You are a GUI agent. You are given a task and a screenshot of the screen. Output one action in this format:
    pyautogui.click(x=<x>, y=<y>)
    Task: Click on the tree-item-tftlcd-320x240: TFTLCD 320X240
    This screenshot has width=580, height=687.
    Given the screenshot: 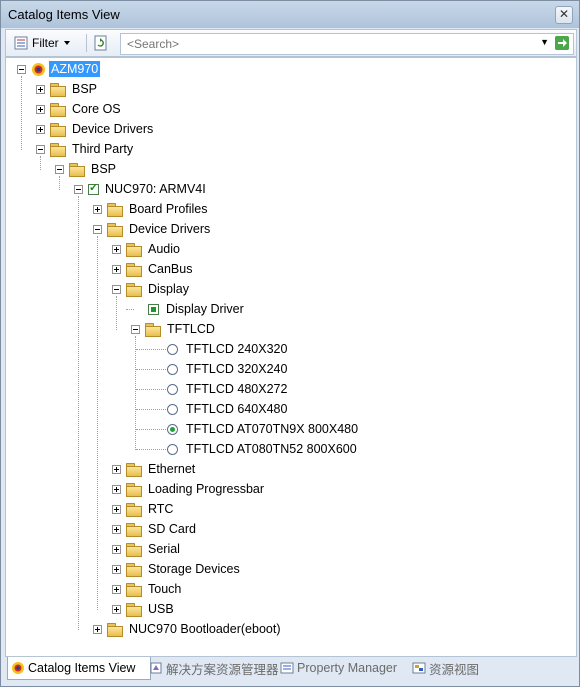 What is the action you would take?
    pyautogui.click(x=228, y=369)
    